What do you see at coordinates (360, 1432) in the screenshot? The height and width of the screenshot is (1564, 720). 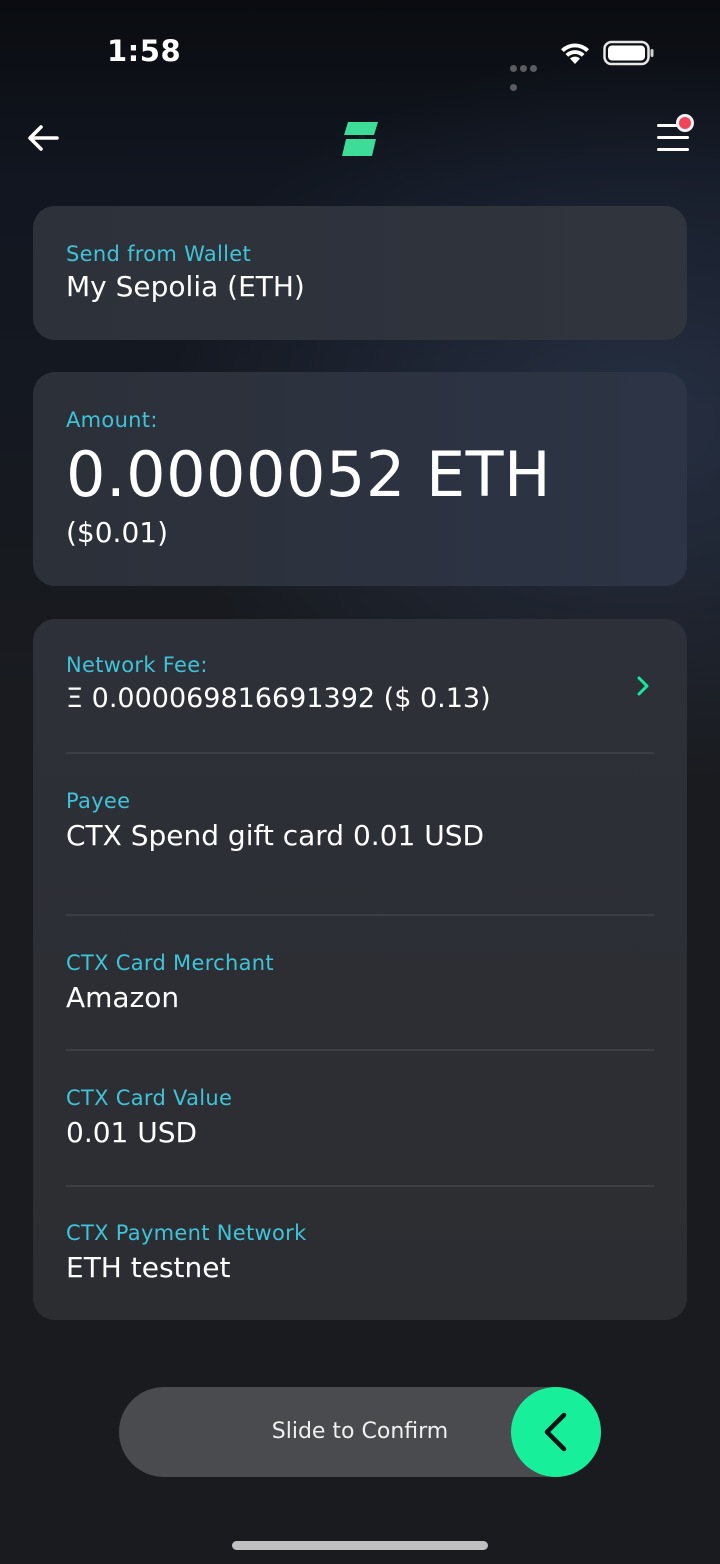 I see `slide-to-confirm: Slide to Confirm` at bounding box center [360, 1432].